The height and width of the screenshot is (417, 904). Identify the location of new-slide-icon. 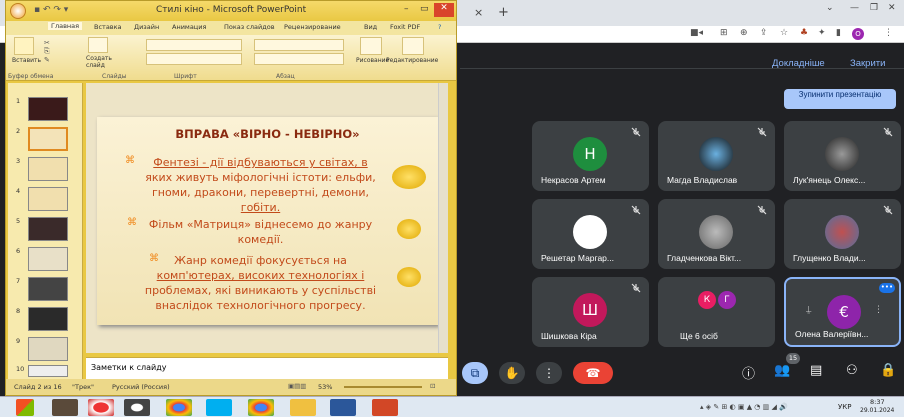
(98, 45).